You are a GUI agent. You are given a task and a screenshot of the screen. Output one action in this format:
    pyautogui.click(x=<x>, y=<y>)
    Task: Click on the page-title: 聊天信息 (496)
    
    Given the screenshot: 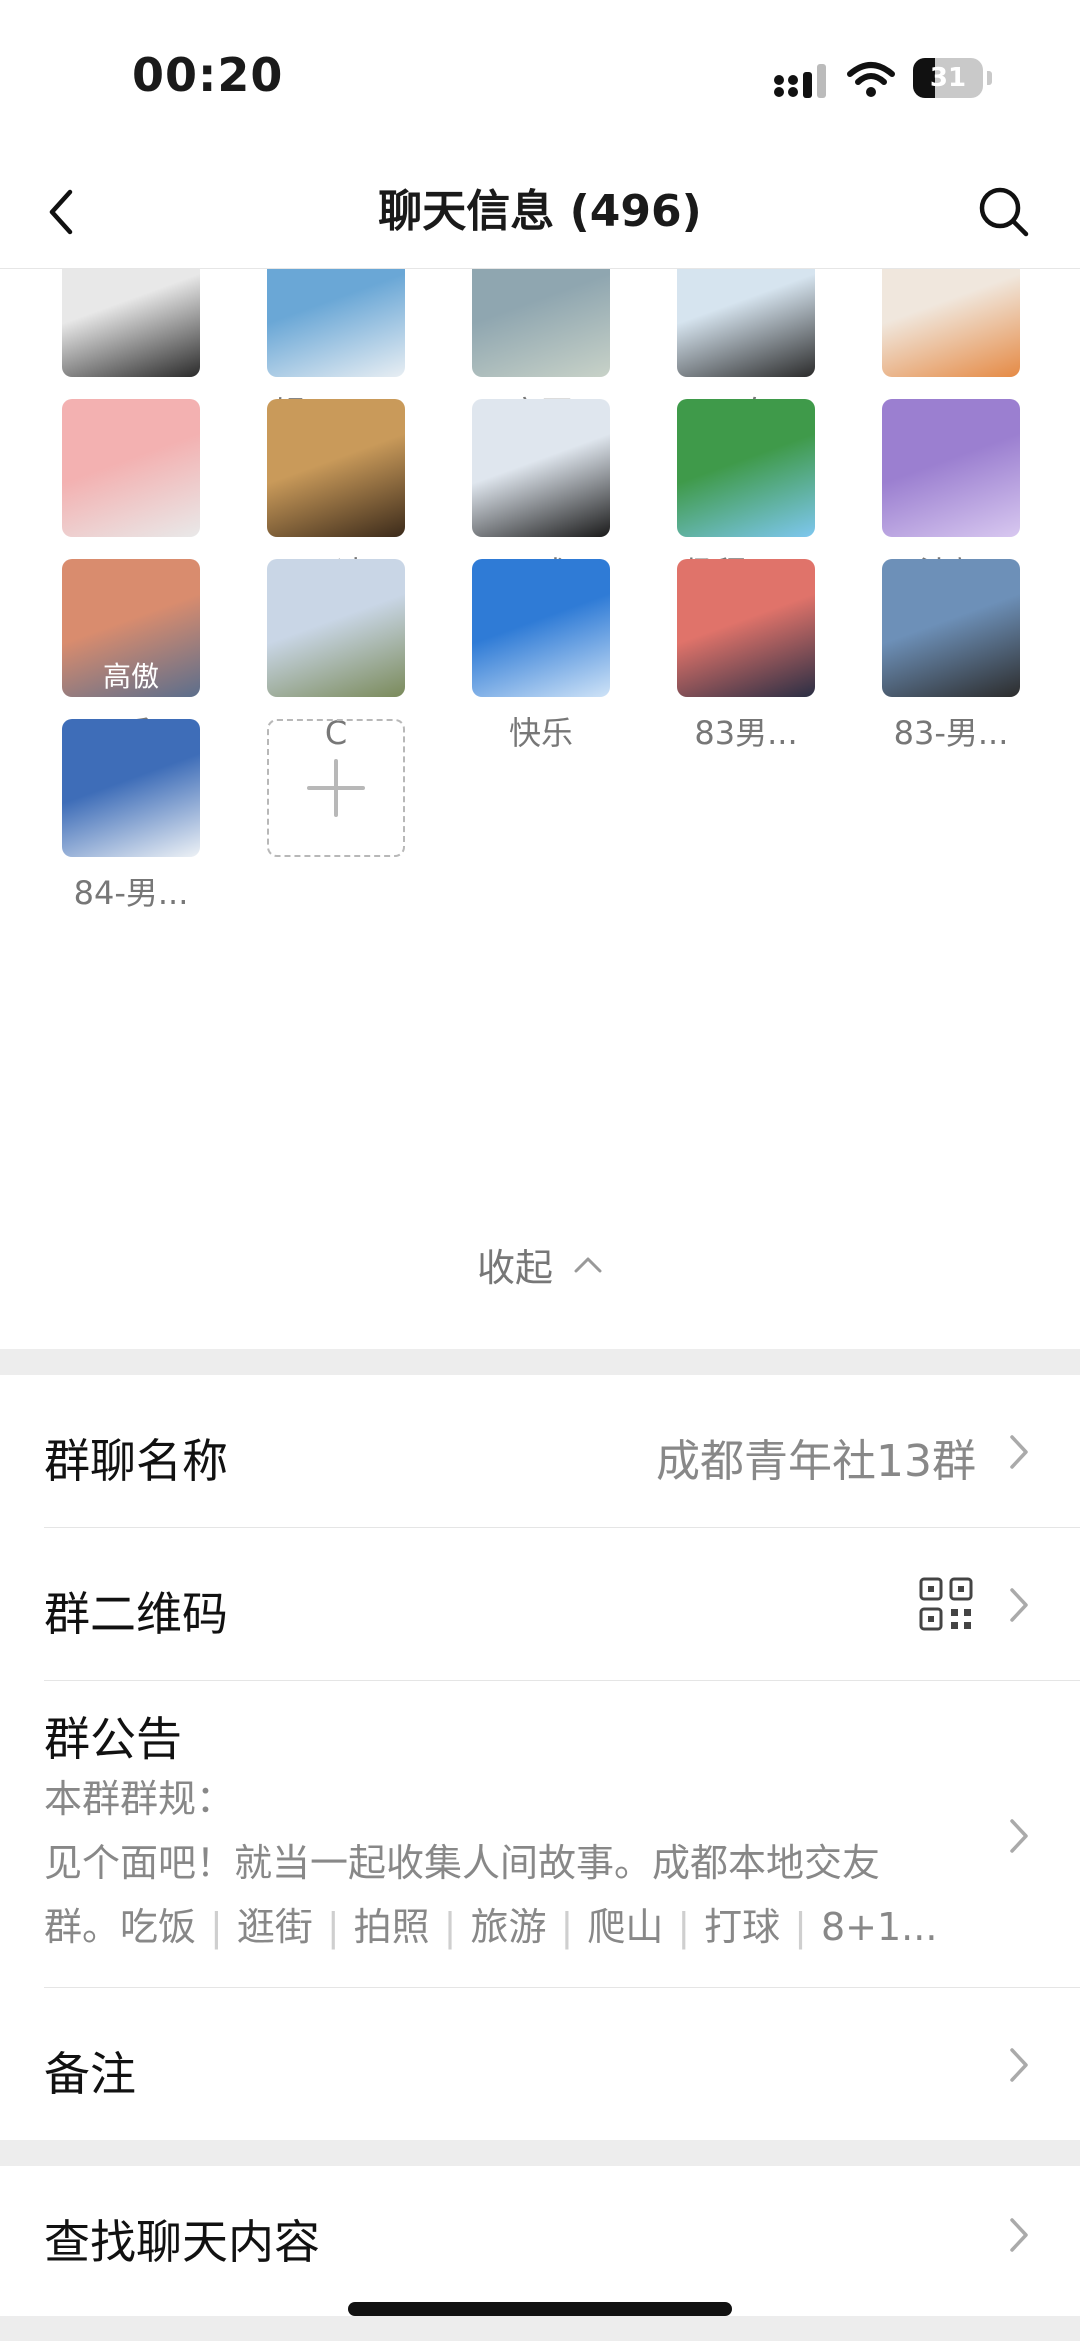 What is the action you would take?
    pyautogui.click(x=540, y=211)
    